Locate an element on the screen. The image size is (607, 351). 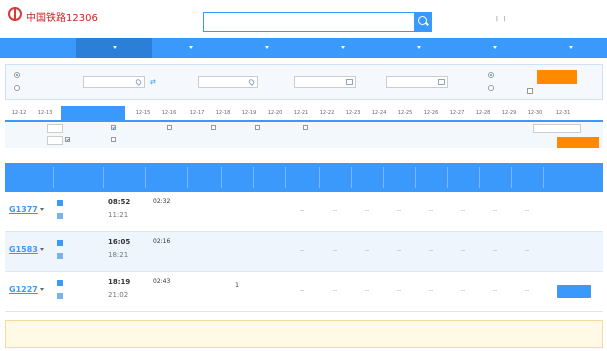
site-logo: 中国铁路12306 is located at coordinates (53, 19).